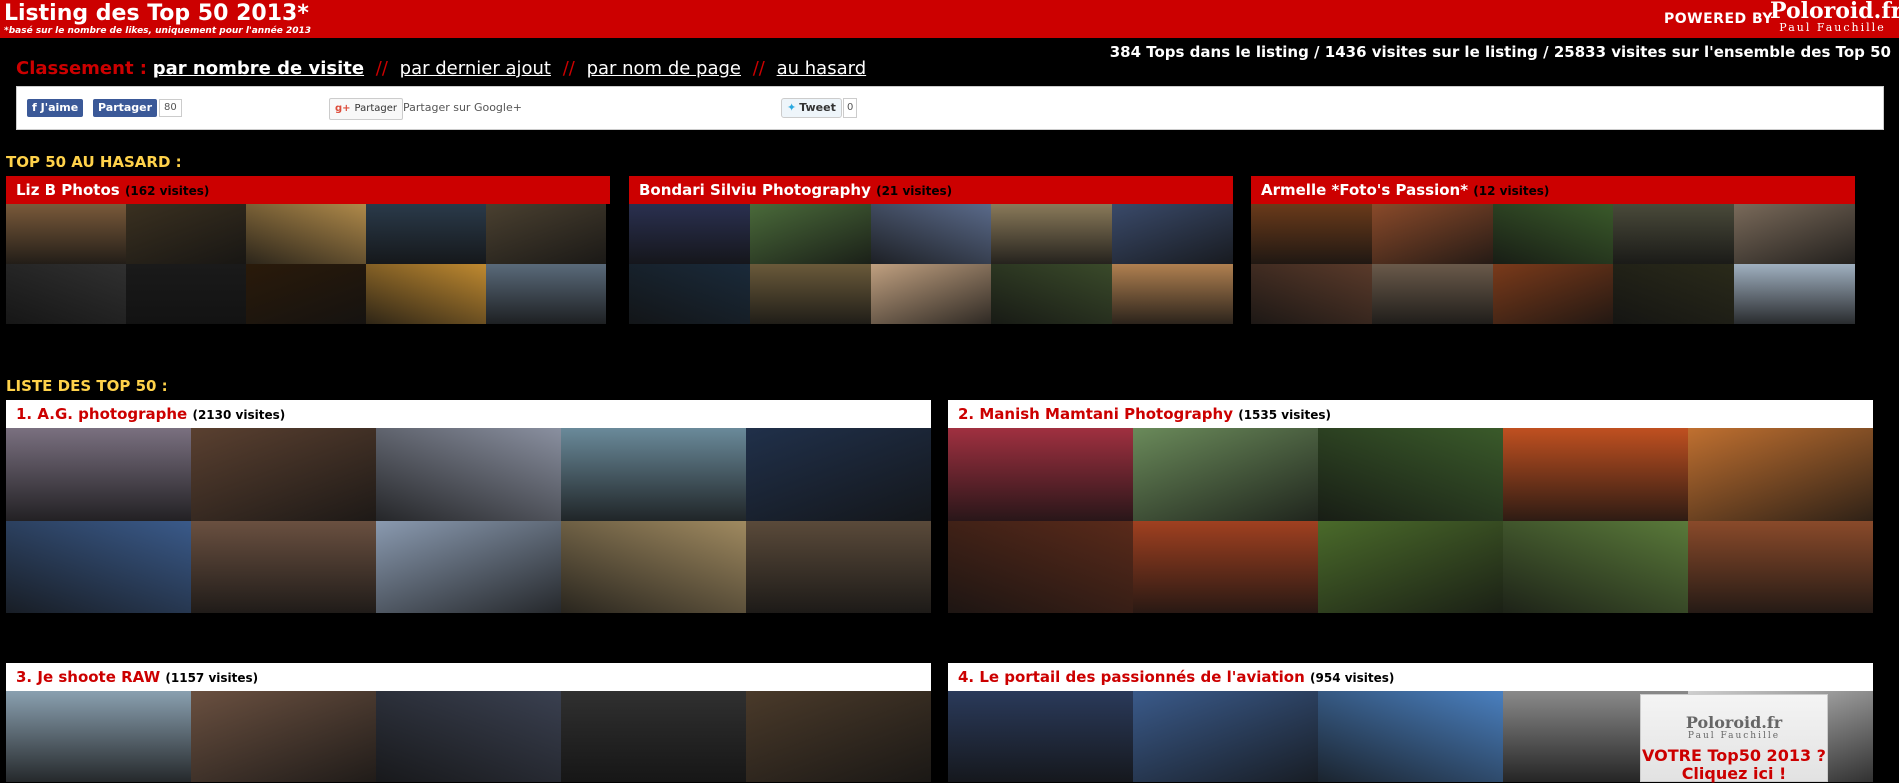 This screenshot has height=783, width=1899. I want to click on powered-by-label: POWERED BY, so click(1719, 19).